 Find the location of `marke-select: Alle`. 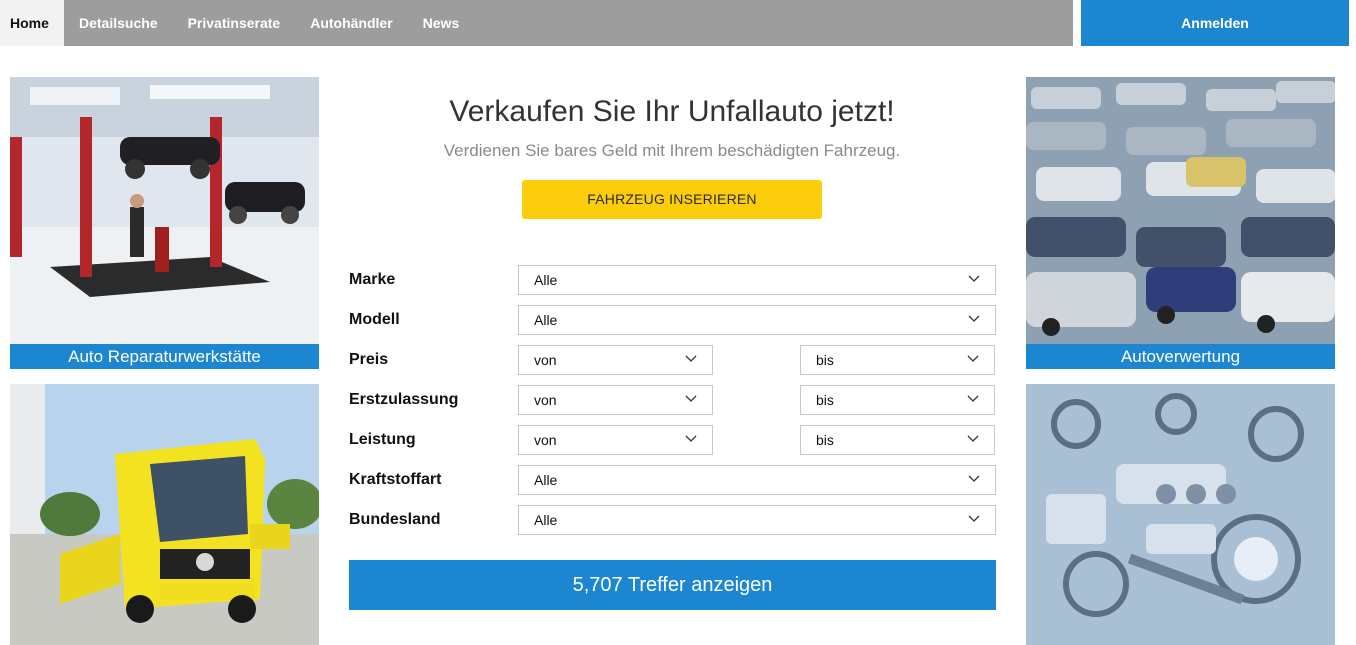

marke-select: Alle is located at coordinates (757, 280).